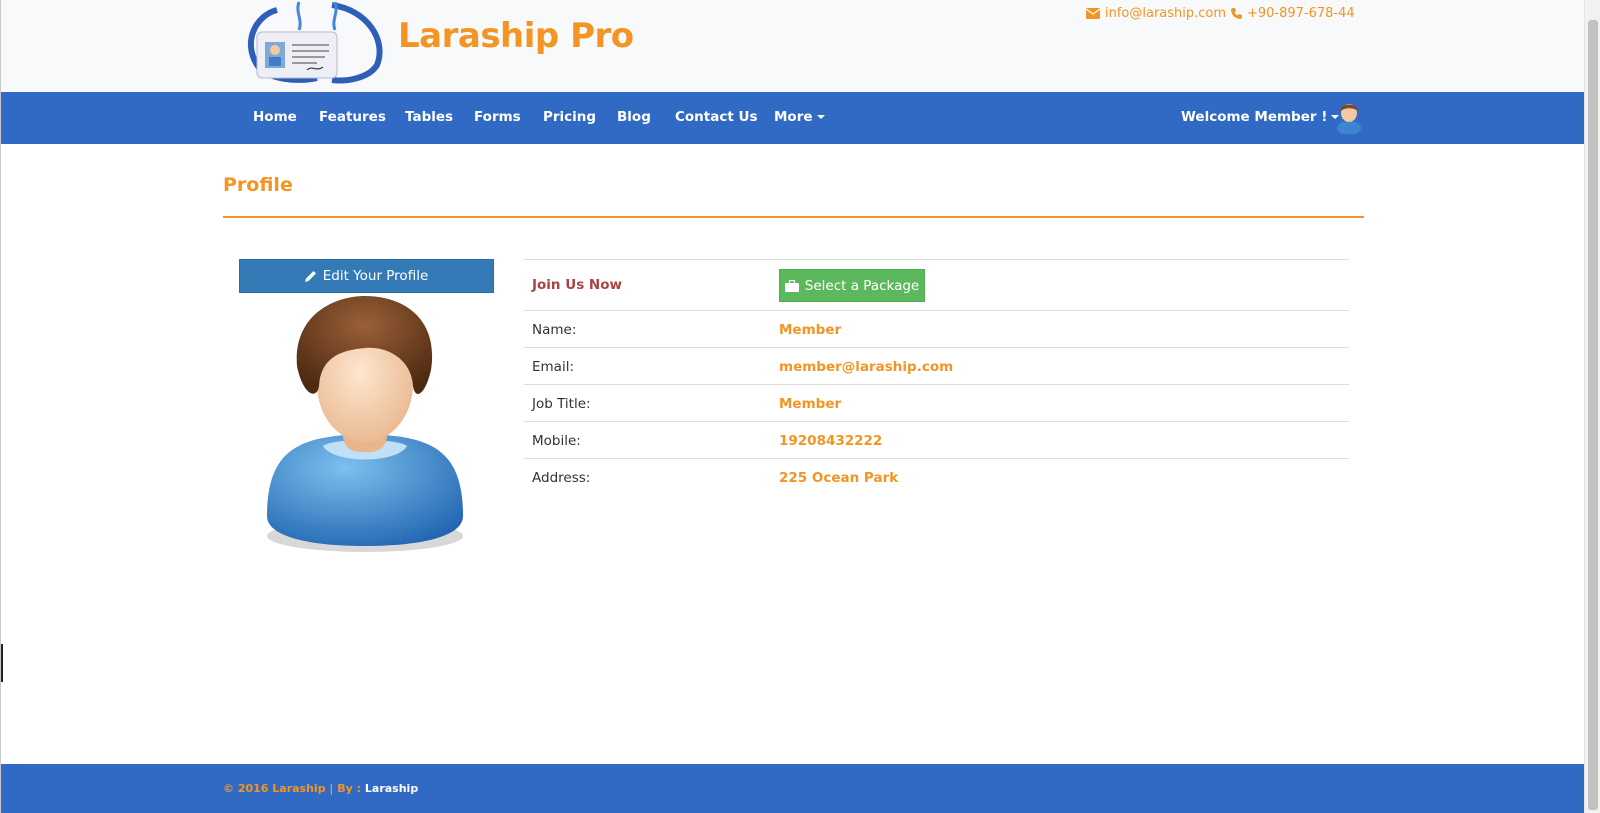 The height and width of the screenshot is (813, 1600). Describe the element at coordinates (497, 117) in the screenshot. I see `nav-forms: Forms` at that location.